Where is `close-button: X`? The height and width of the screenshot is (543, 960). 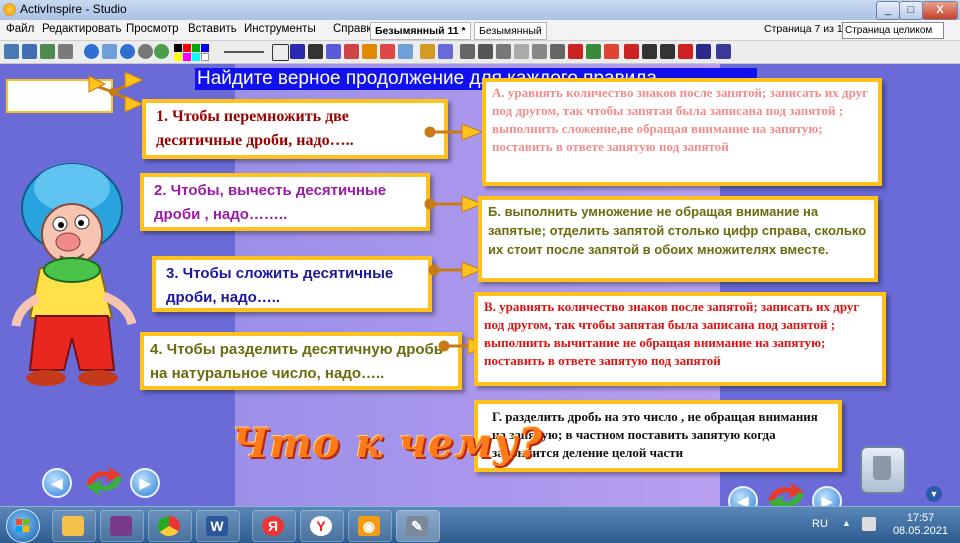 close-button: X is located at coordinates (940, 10).